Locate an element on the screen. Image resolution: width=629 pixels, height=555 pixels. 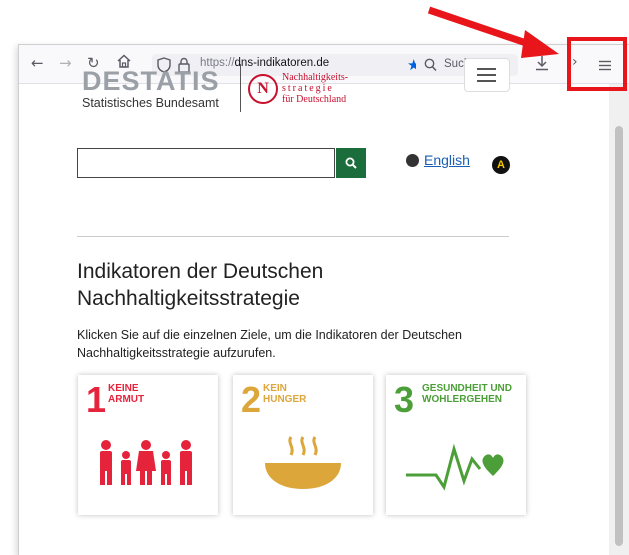
goal-title: GESUNDHEIT UND WOHLERGEHEN is located at coordinates (467, 394).